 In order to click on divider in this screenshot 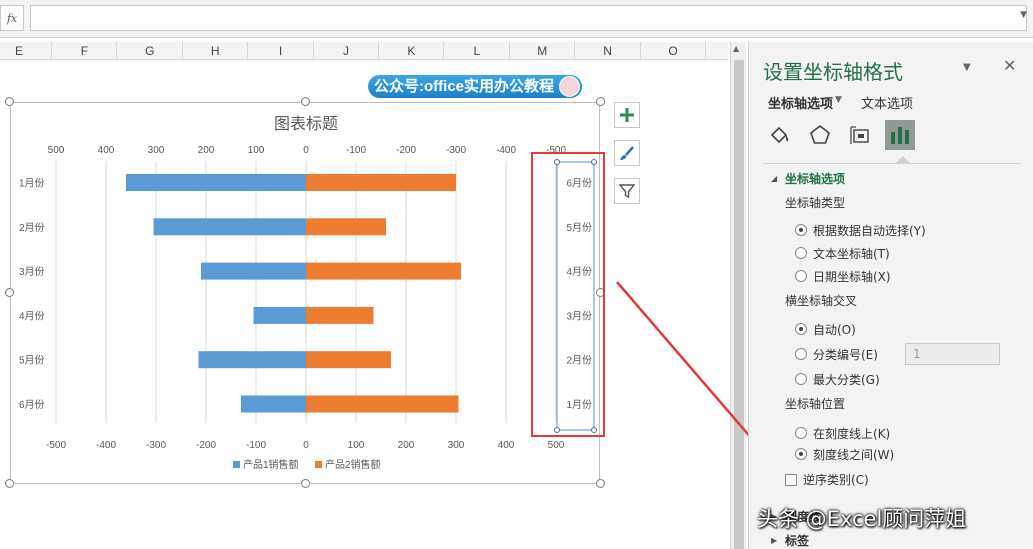, I will do `click(892, 163)`.